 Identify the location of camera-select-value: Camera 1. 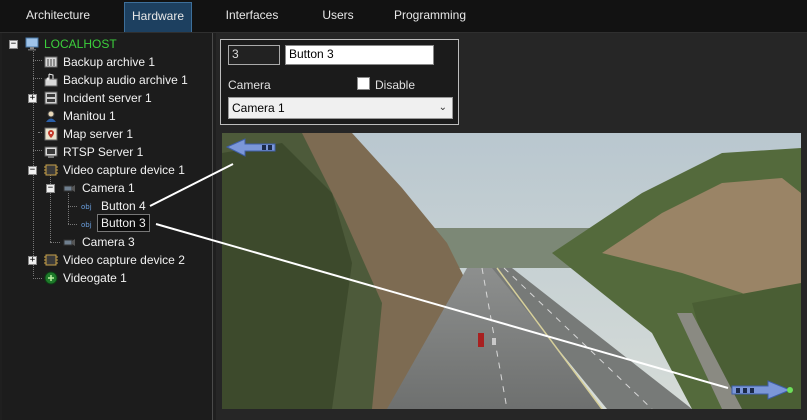
(258, 108).